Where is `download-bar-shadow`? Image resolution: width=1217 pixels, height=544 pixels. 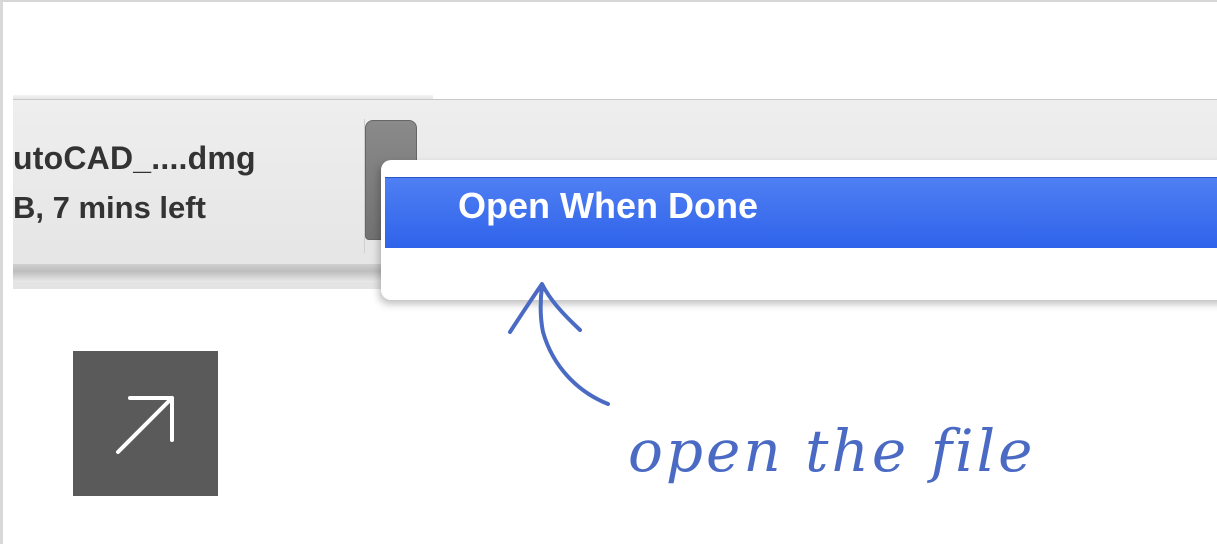 download-bar-shadow is located at coordinates (199, 273).